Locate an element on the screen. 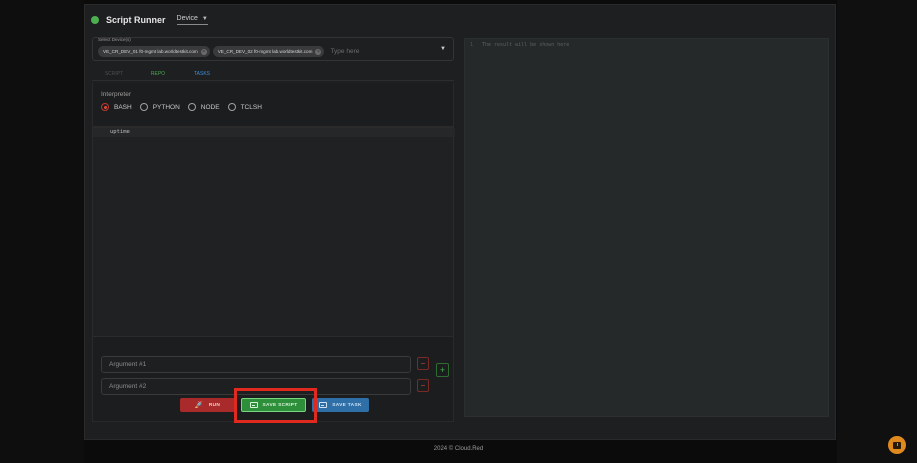  left-gutter is located at coordinates (42, 231).